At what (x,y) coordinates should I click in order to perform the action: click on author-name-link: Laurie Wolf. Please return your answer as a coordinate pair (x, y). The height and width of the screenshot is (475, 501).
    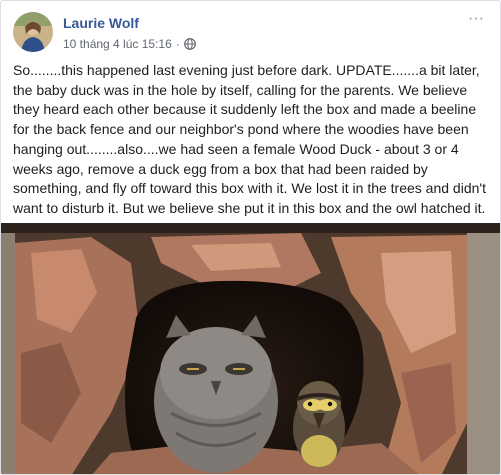
    Looking at the image, I should click on (101, 23).